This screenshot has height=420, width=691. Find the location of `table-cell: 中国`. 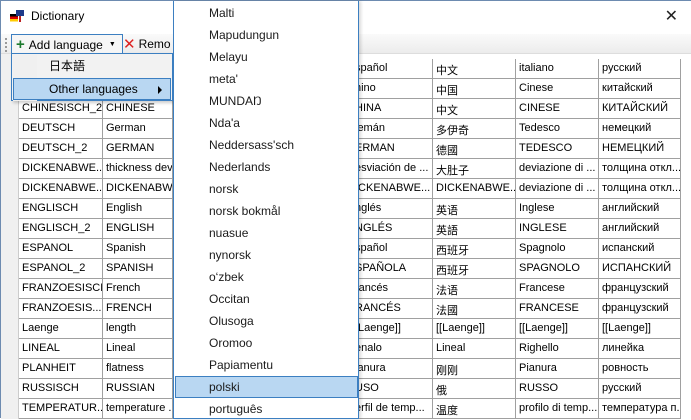

table-cell: 中国 is located at coordinates (474, 89).